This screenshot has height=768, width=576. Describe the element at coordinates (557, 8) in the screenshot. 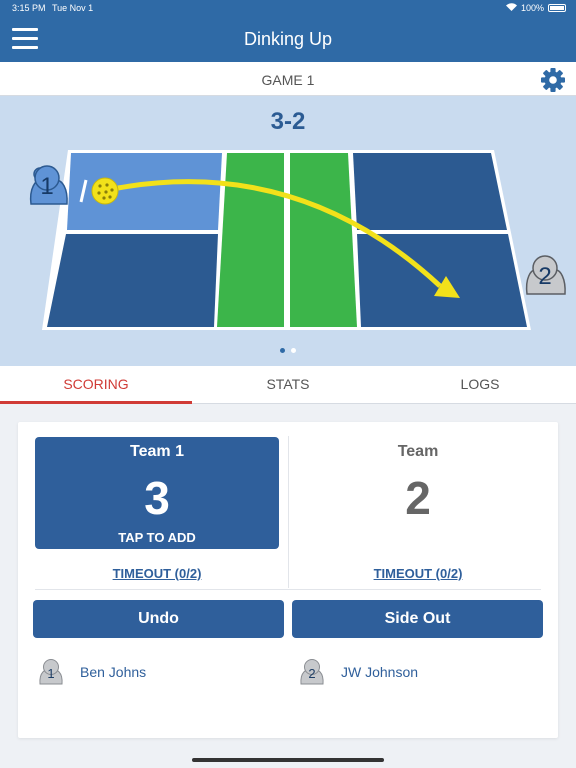

I see `battery-icon` at that location.